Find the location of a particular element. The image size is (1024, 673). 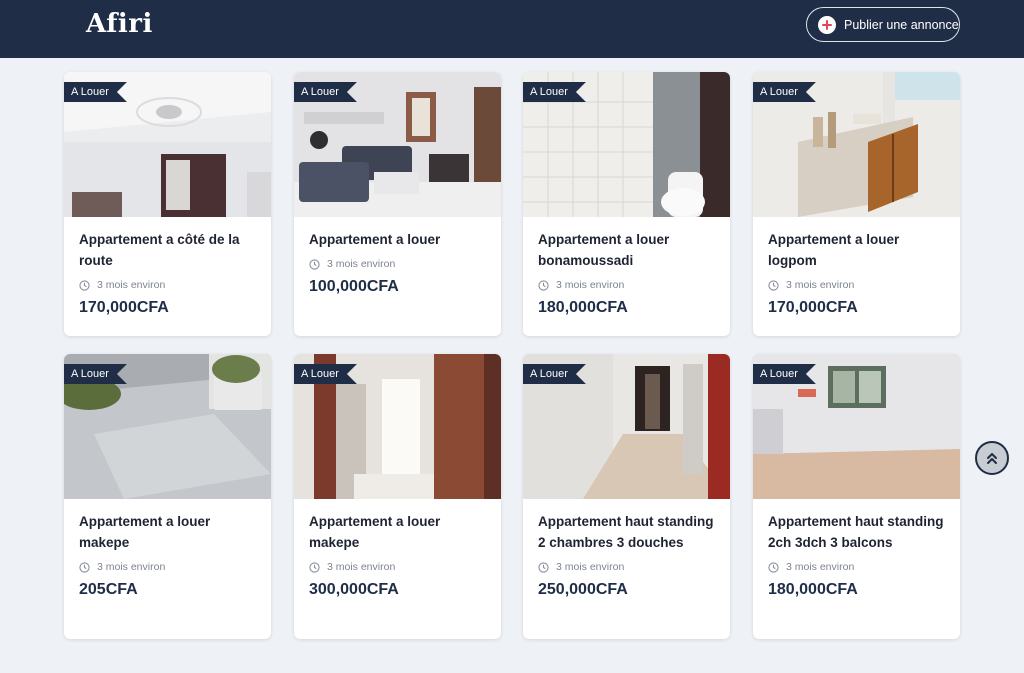

navbar: Afiri Publier une annonce is located at coordinates (512, 29).